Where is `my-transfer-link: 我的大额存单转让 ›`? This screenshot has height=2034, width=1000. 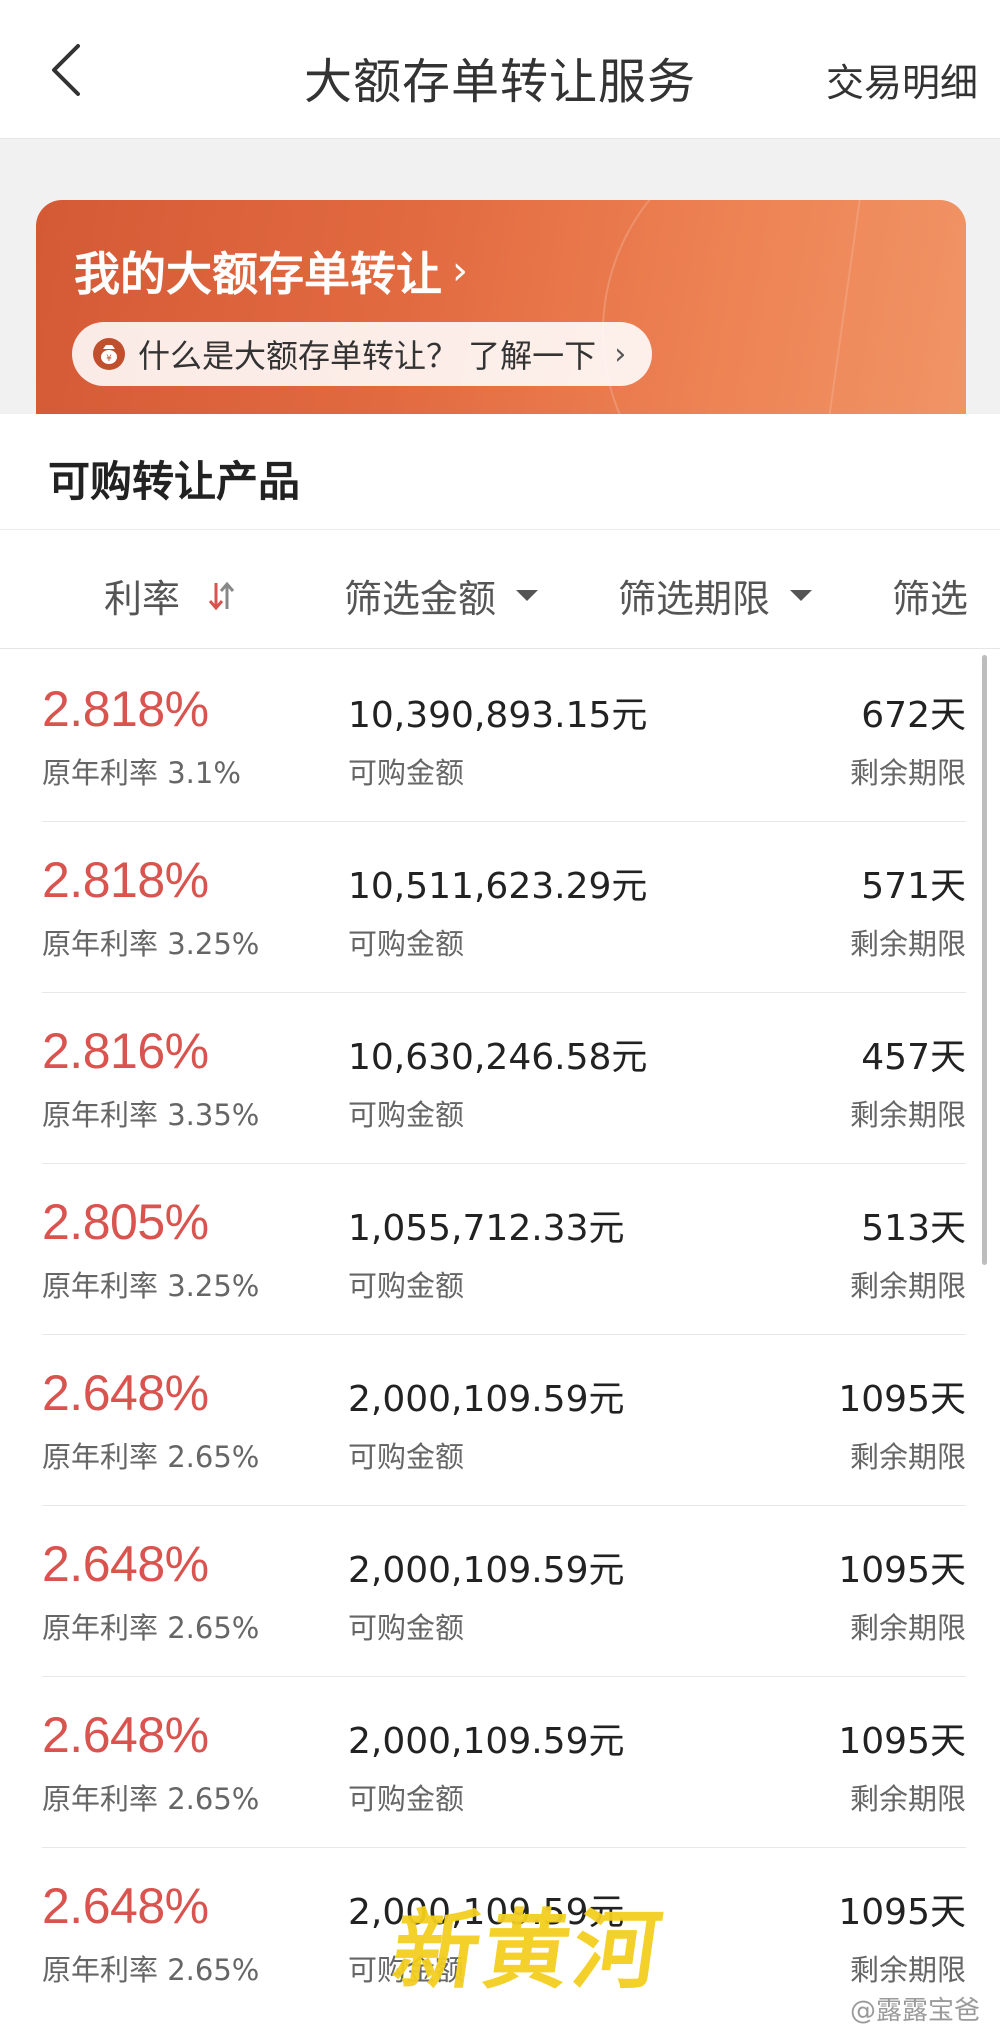
my-transfer-link: 我的大额存单转让 › is located at coordinates (271, 271).